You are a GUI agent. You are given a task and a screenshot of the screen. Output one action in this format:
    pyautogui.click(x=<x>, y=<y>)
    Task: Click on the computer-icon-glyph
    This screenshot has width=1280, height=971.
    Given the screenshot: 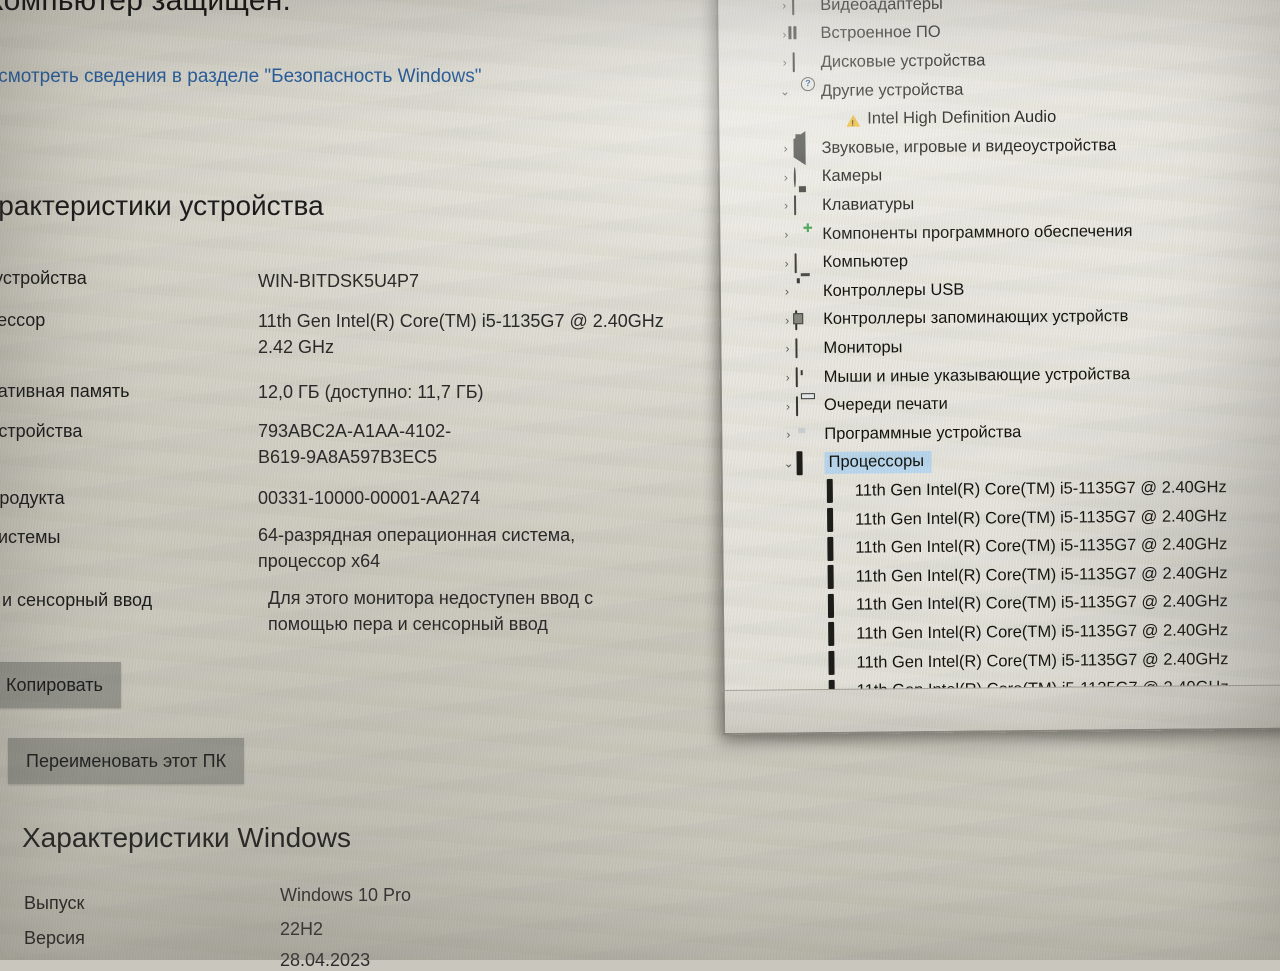 What is the action you would take?
    pyautogui.click(x=796, y=263)
    